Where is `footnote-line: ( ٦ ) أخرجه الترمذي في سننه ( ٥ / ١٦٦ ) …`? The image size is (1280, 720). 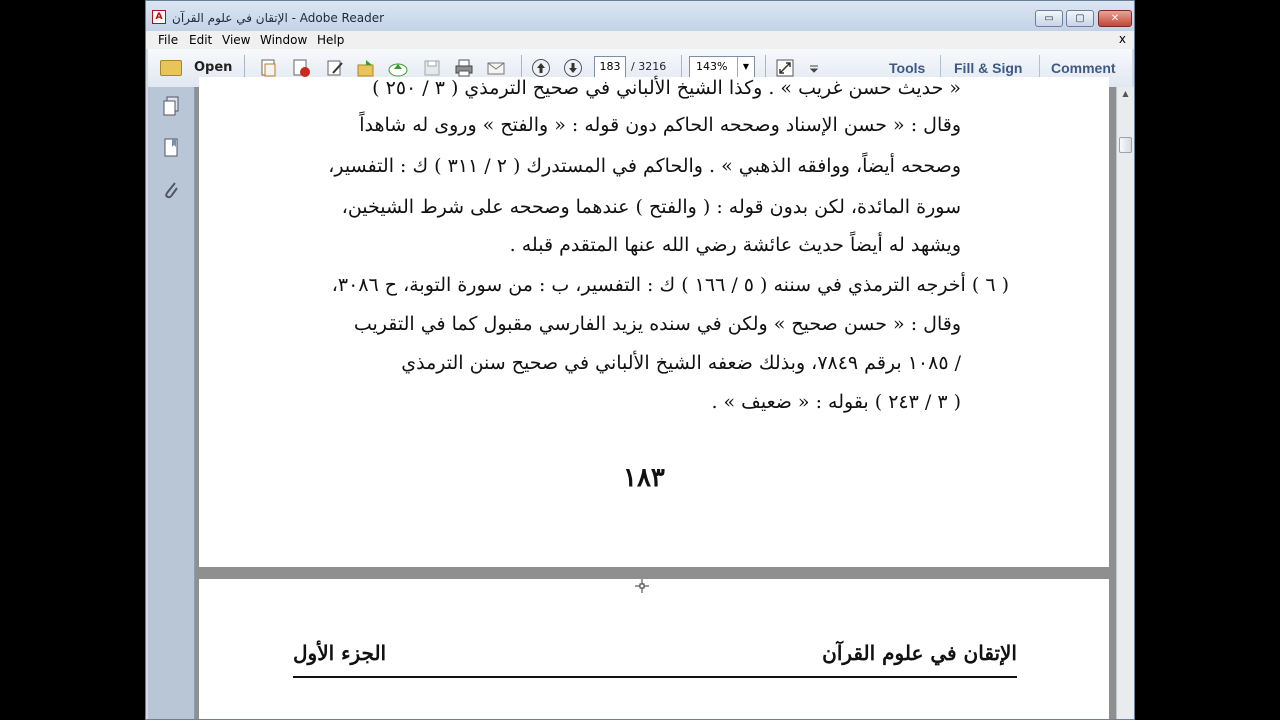
footnote-line: ( ٦ ) أخرجه الترمذي في سننه ( ٥ / ١٦٦ ) … is located at coordinates (670, 285).